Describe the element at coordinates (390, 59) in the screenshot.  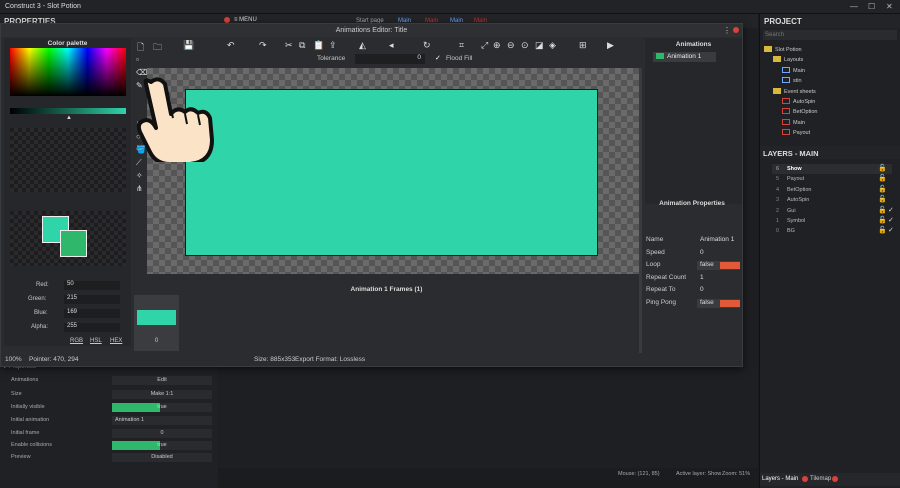
I see `tolerance-input: 0` at that location.